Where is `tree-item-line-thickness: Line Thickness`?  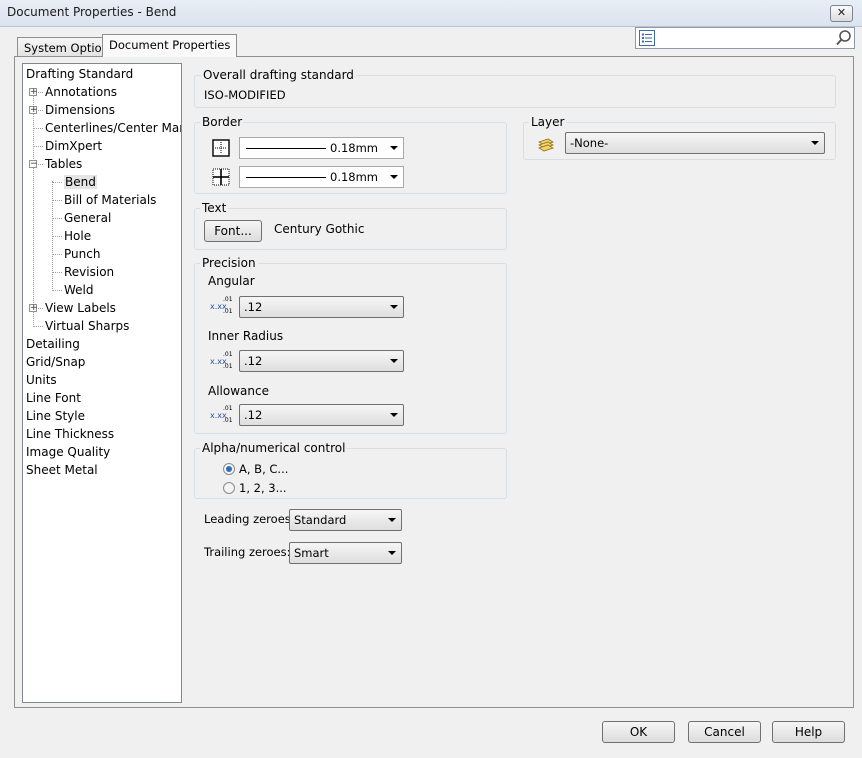
tree-item-line-thickness: Line Thickness is located at coordinates (70, 434).